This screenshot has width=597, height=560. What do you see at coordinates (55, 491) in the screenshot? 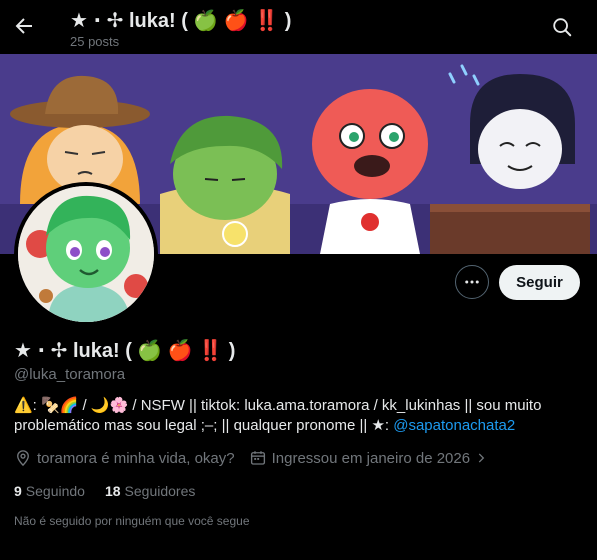
I see `following-label: Seguindo` at bounding box center [55, 491].